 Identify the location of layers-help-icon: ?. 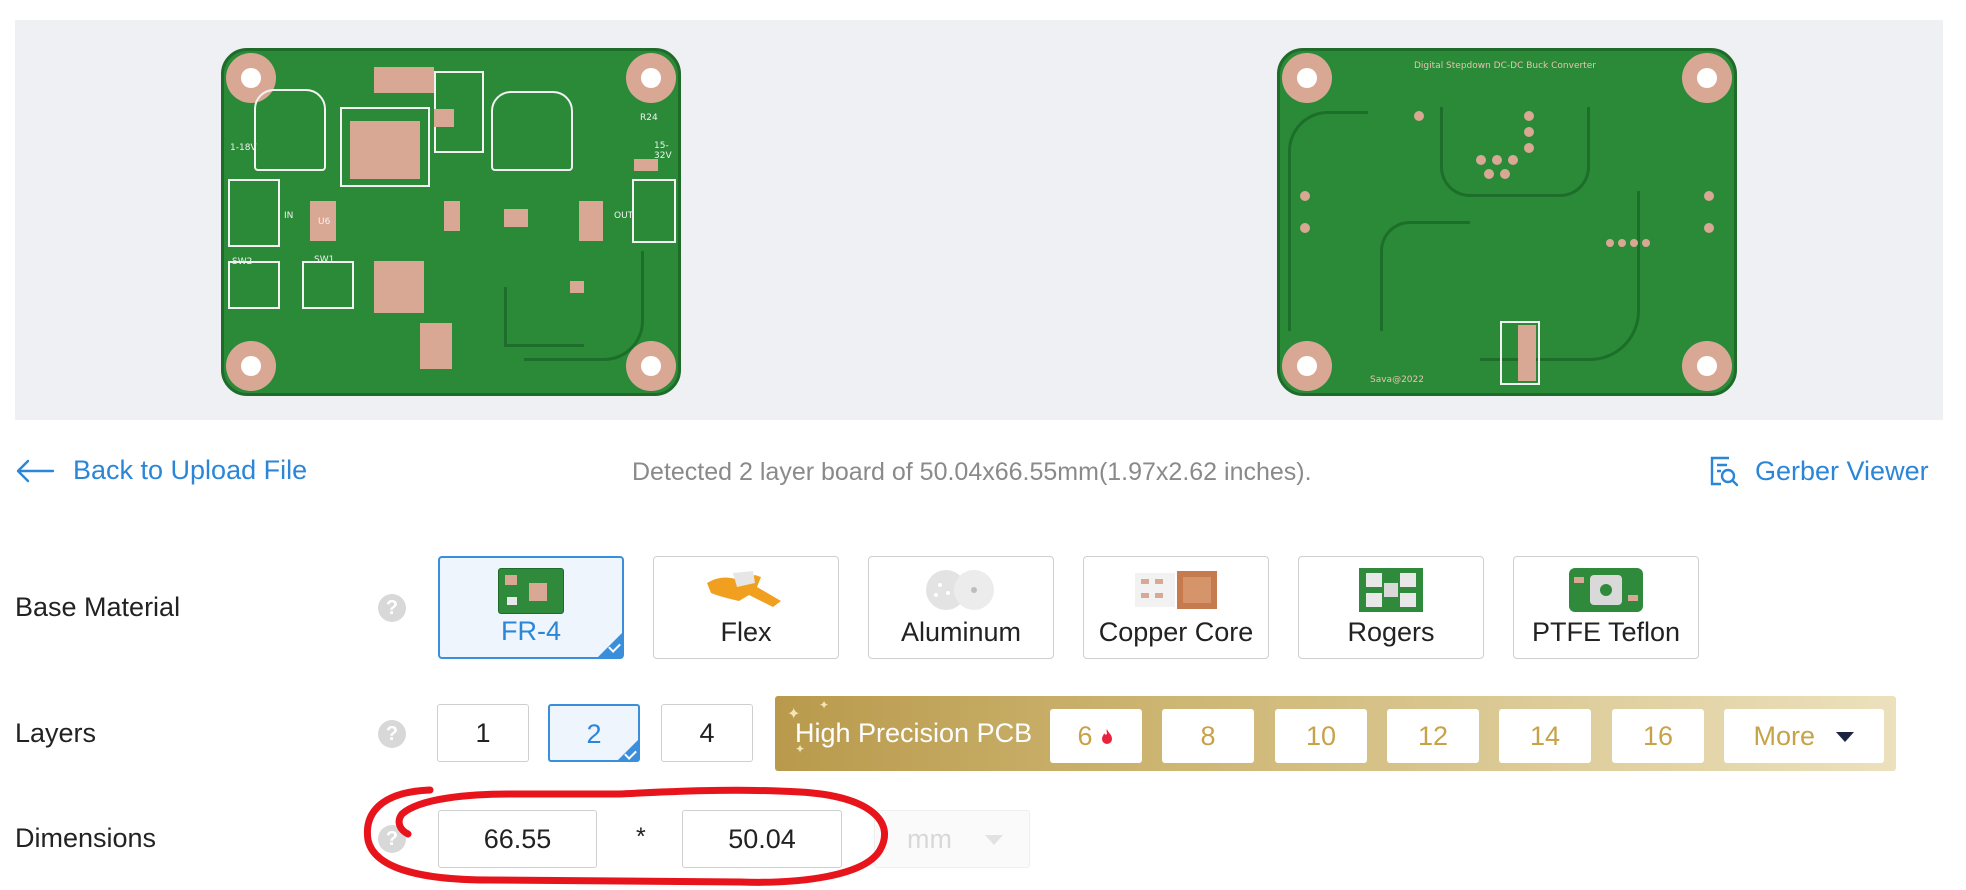
(392, 734).